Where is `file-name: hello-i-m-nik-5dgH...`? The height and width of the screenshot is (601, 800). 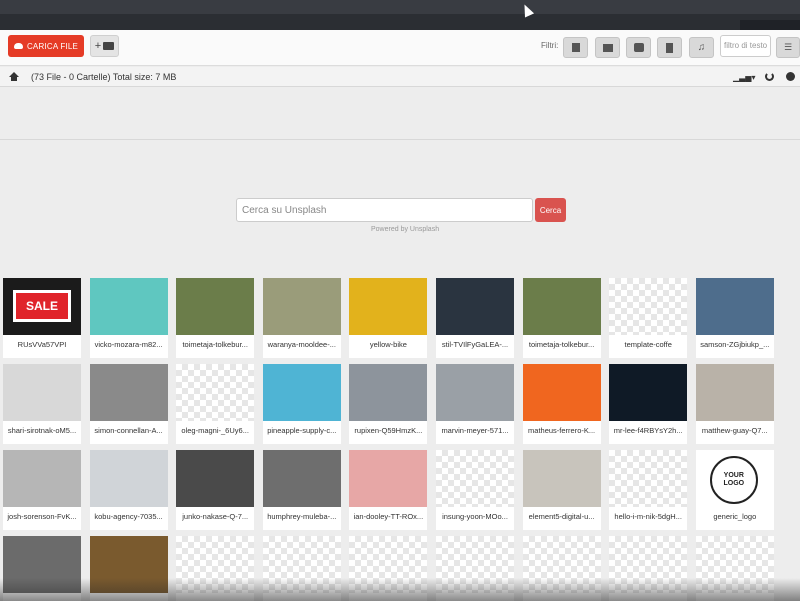
file-name: hello-i-m-nik-5dgH... is located at coordinates (648, 516).